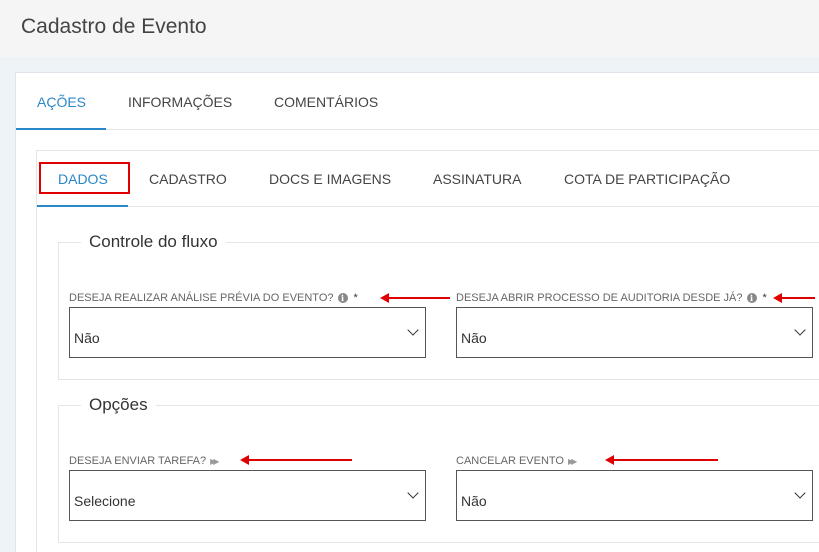 The image size is (819, 552). I want to click on select-analise-previa: Não, so click(247, 332).